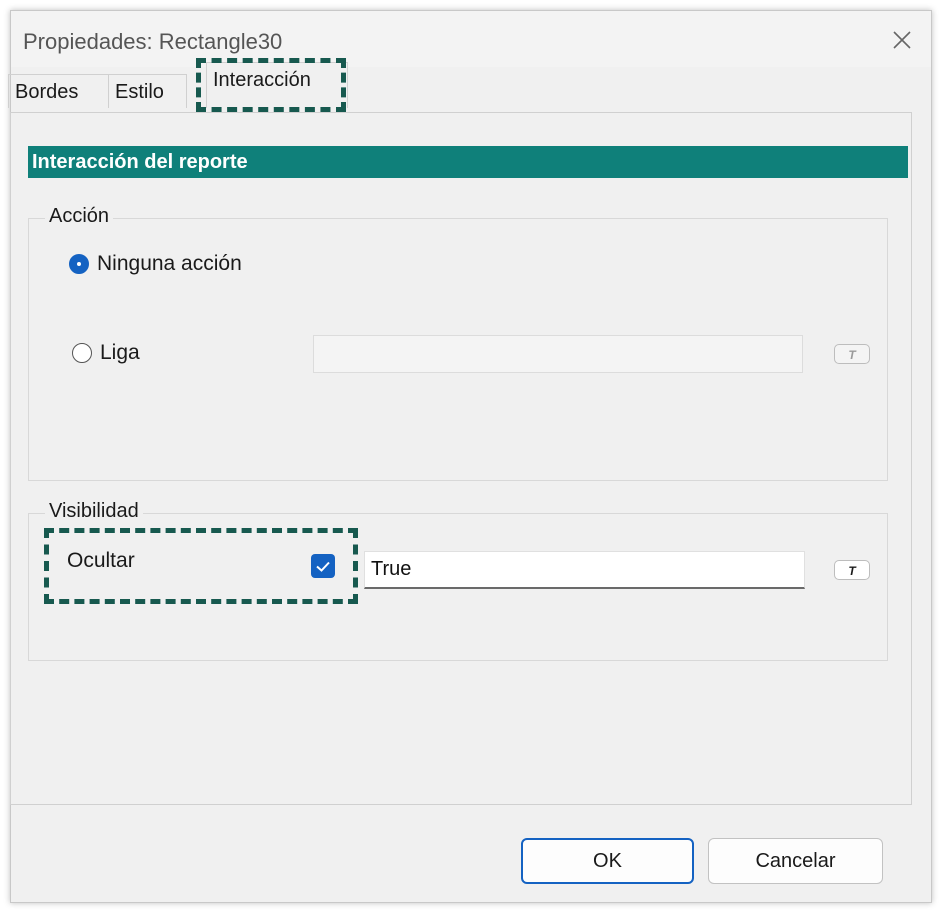  Describe the element at coordinates (795, 861) in the screenshot. I see `cancel-button: Cancelar` at that location.